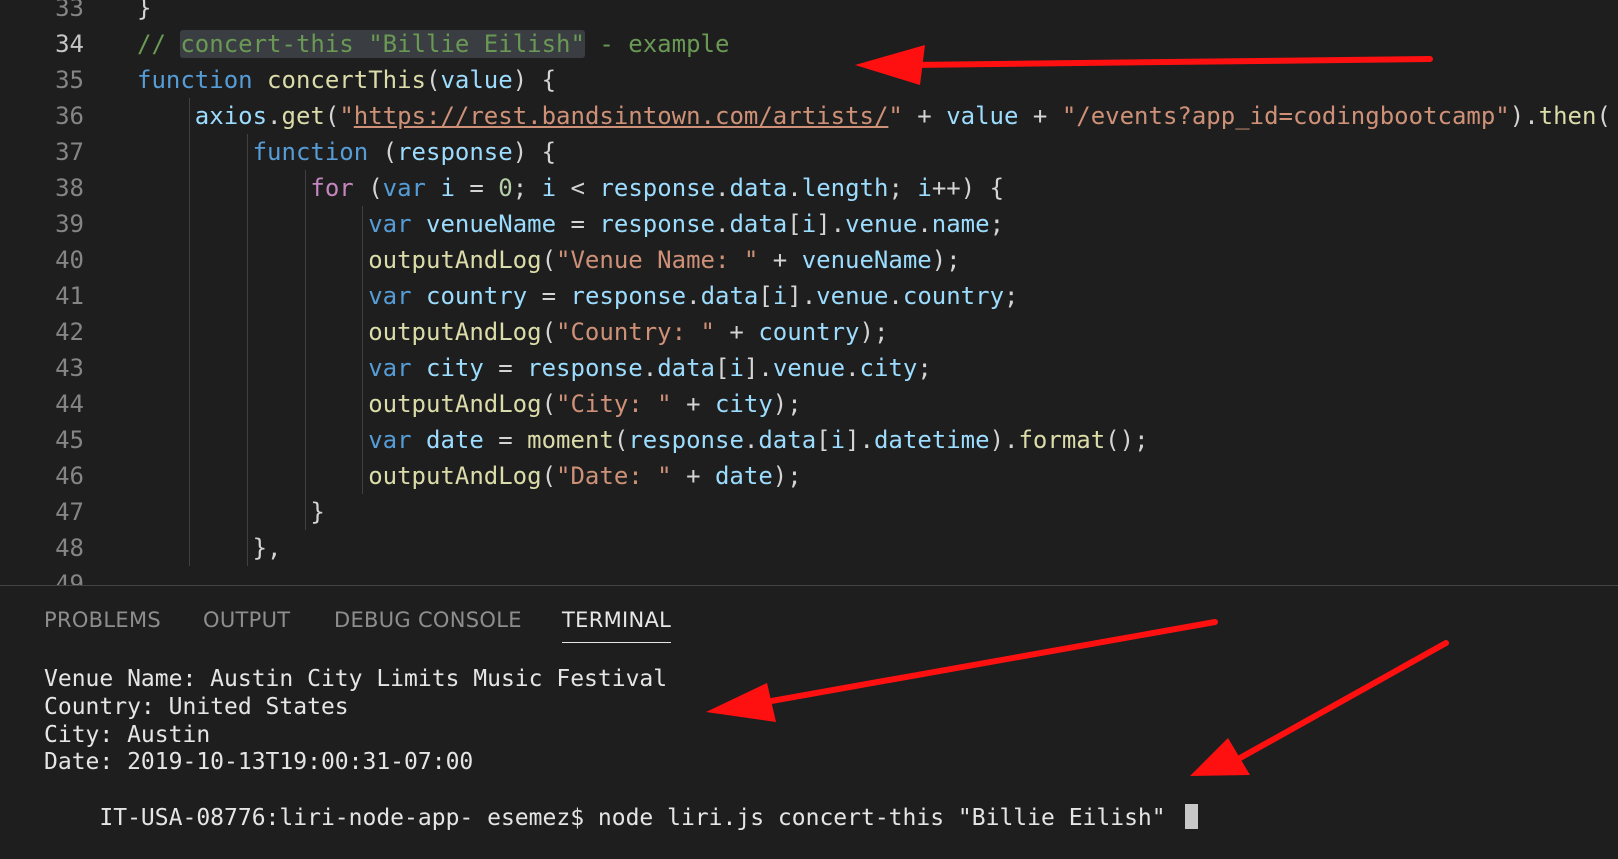  Describe the element at coordinates (809, 80) in the screenshot. I see `code-line: 35 function concertThis(value) {` at that location.